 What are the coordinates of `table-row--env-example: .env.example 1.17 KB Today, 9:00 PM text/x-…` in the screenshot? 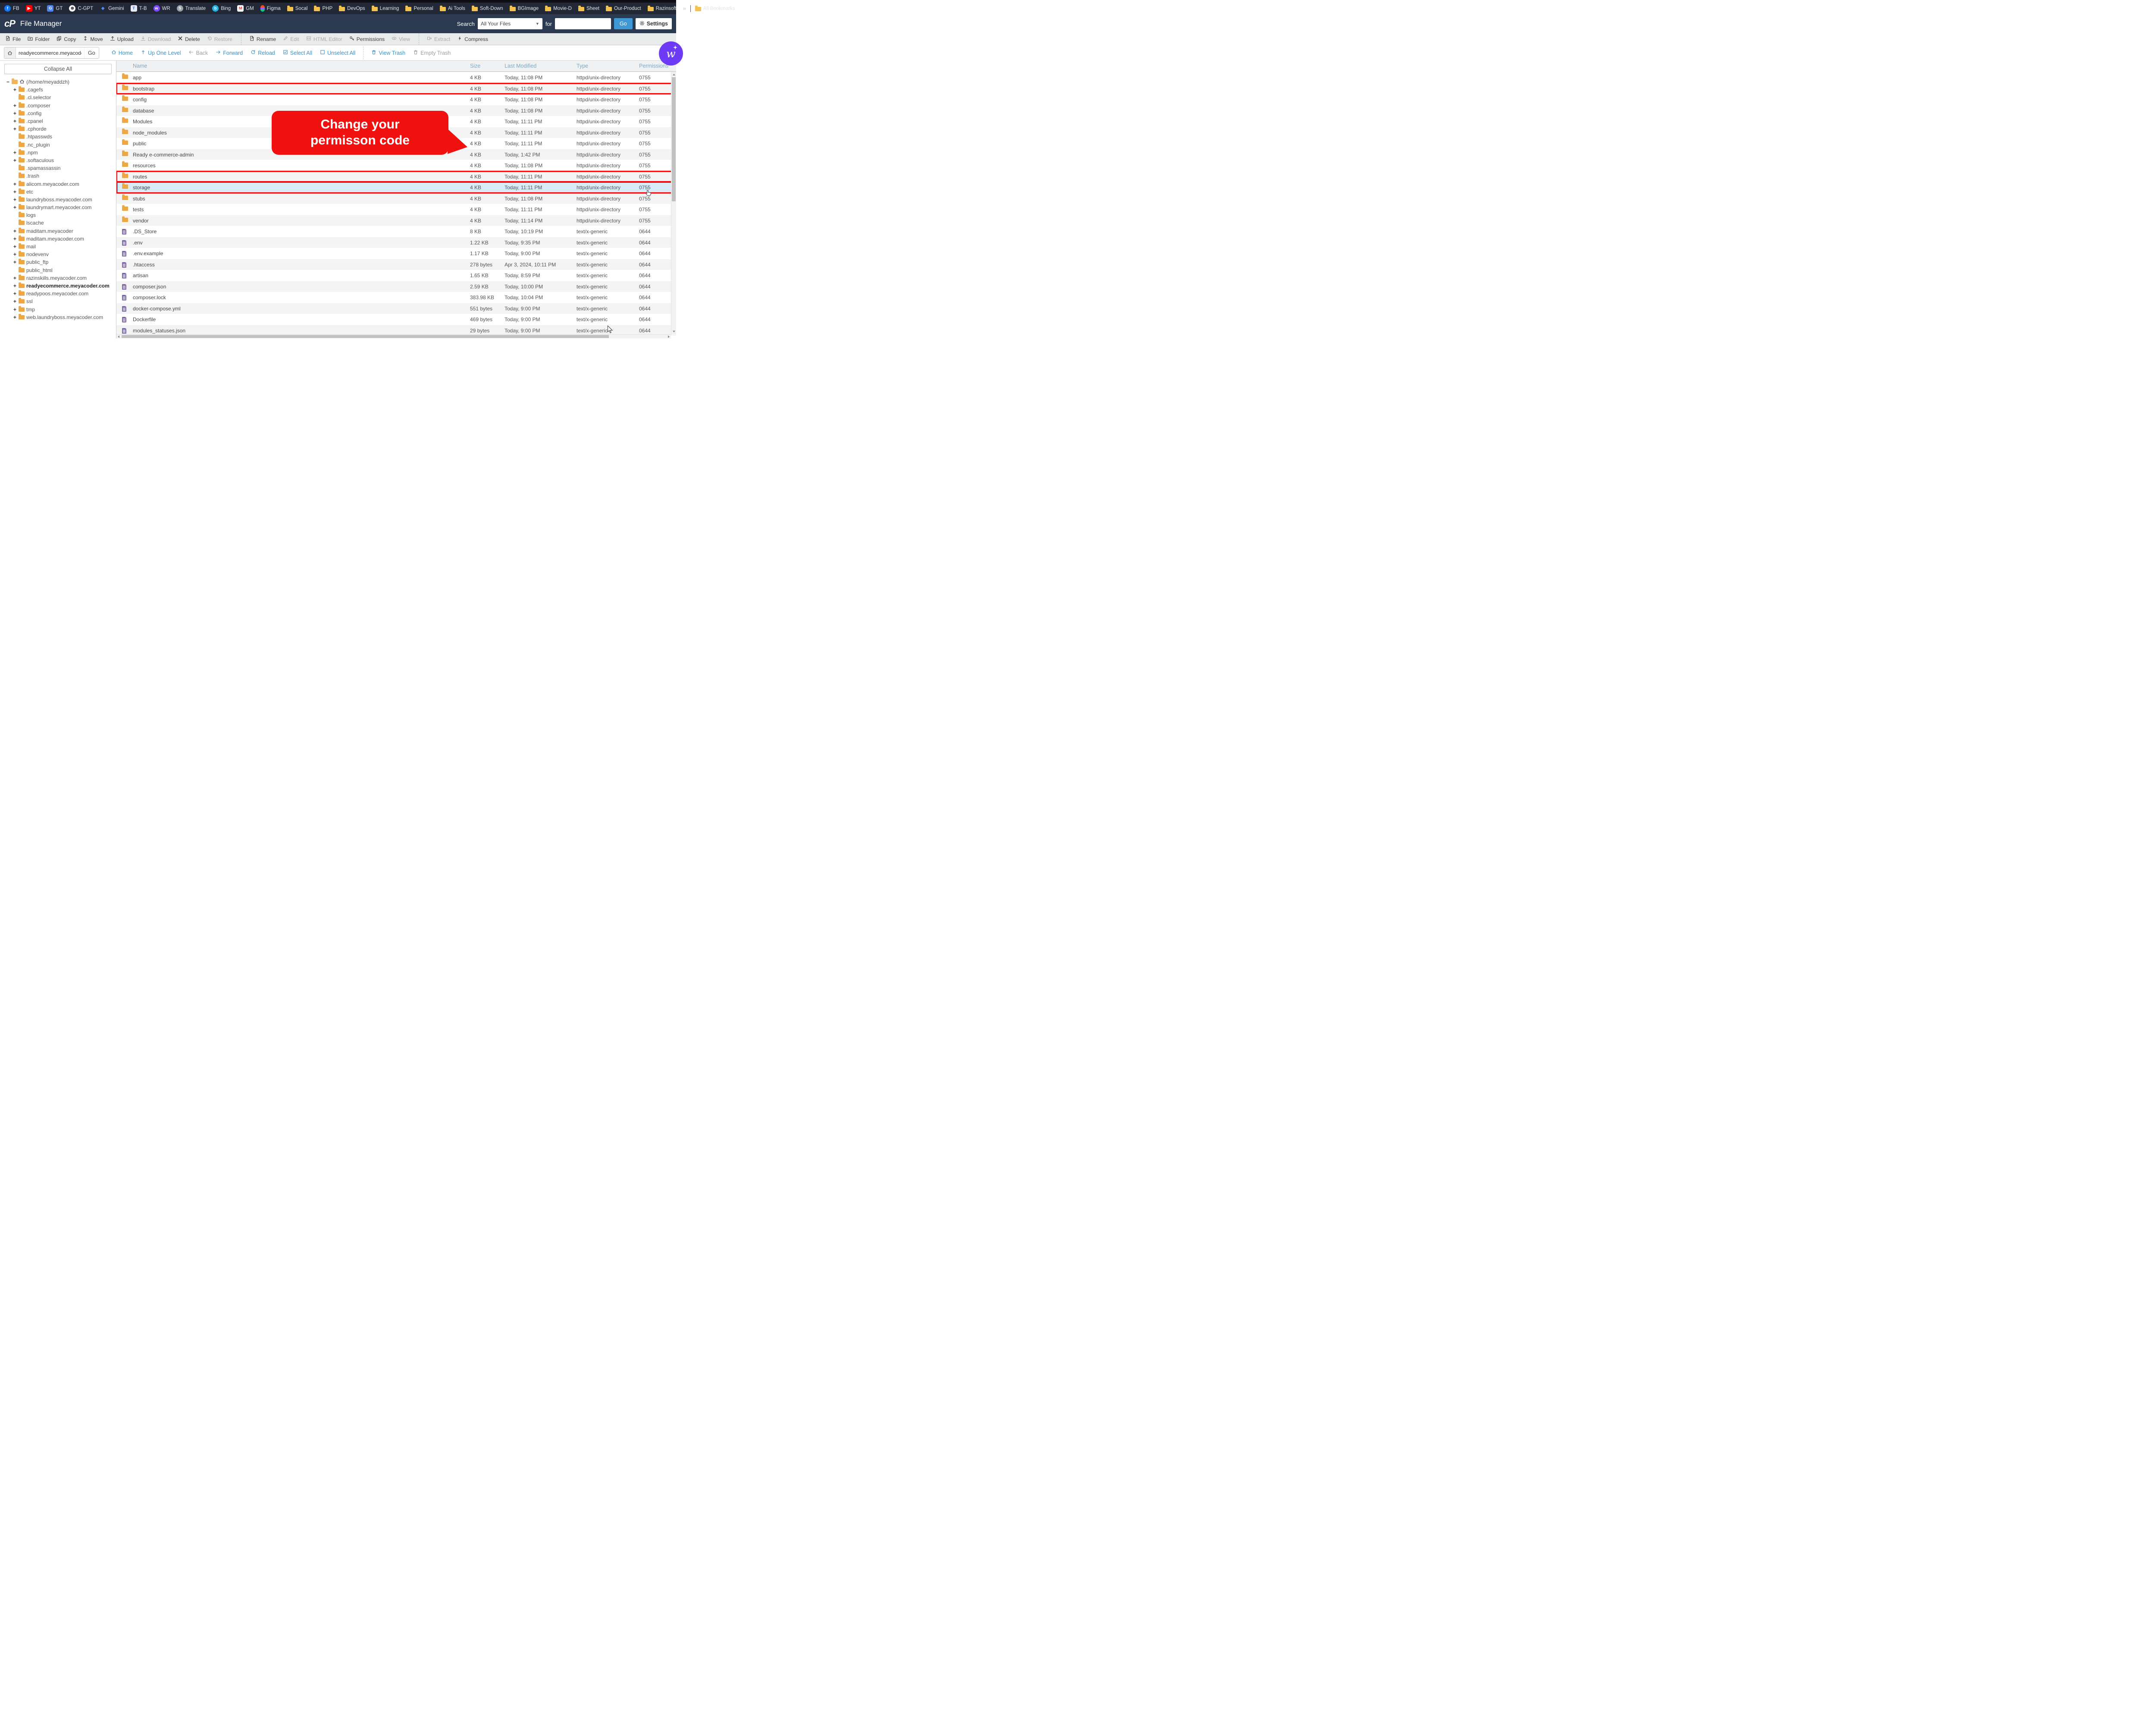 It's located at (396, 253).